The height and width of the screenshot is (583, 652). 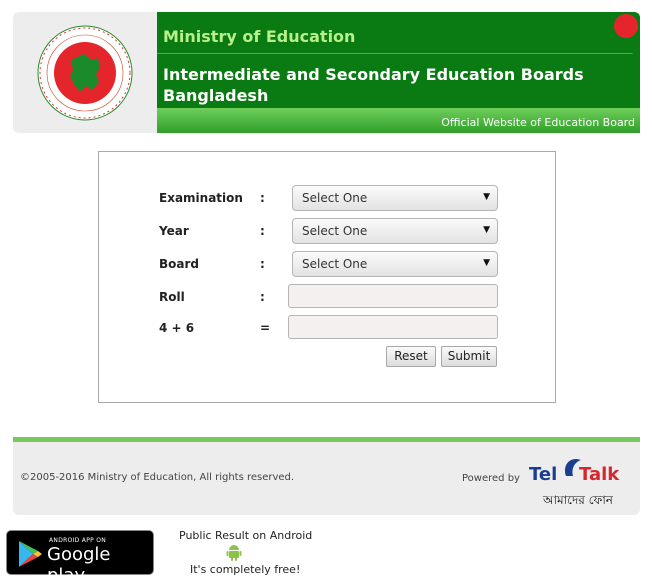 I want to click on board-colon: :, so click(x=262, y=264).